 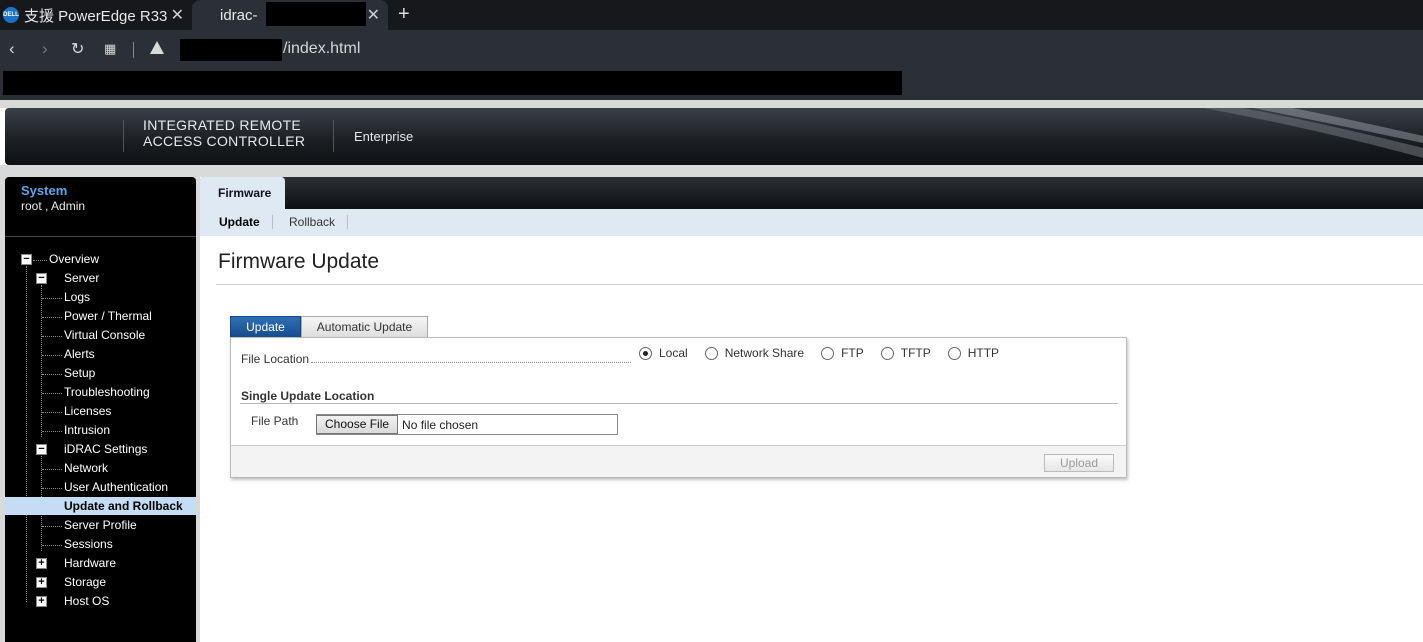 I want to click on radio-label-http: HTTP, so click(x=983, y=353).